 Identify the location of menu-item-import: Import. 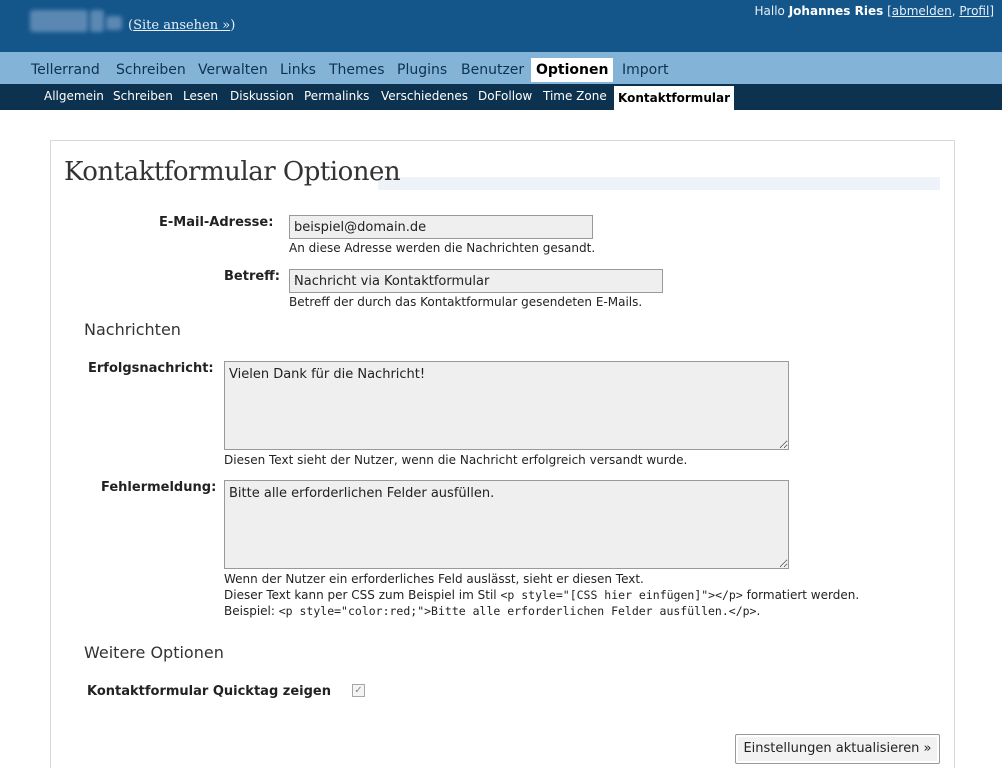
(645, 70).